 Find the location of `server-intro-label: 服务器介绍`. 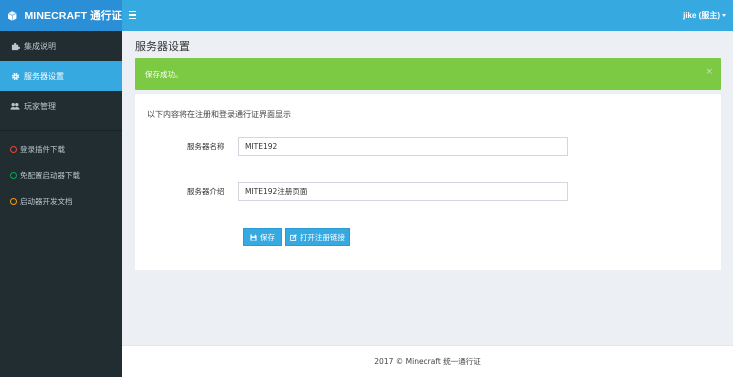

server-intro-label: 服务器介绍 is located at coordinates (206, 191).